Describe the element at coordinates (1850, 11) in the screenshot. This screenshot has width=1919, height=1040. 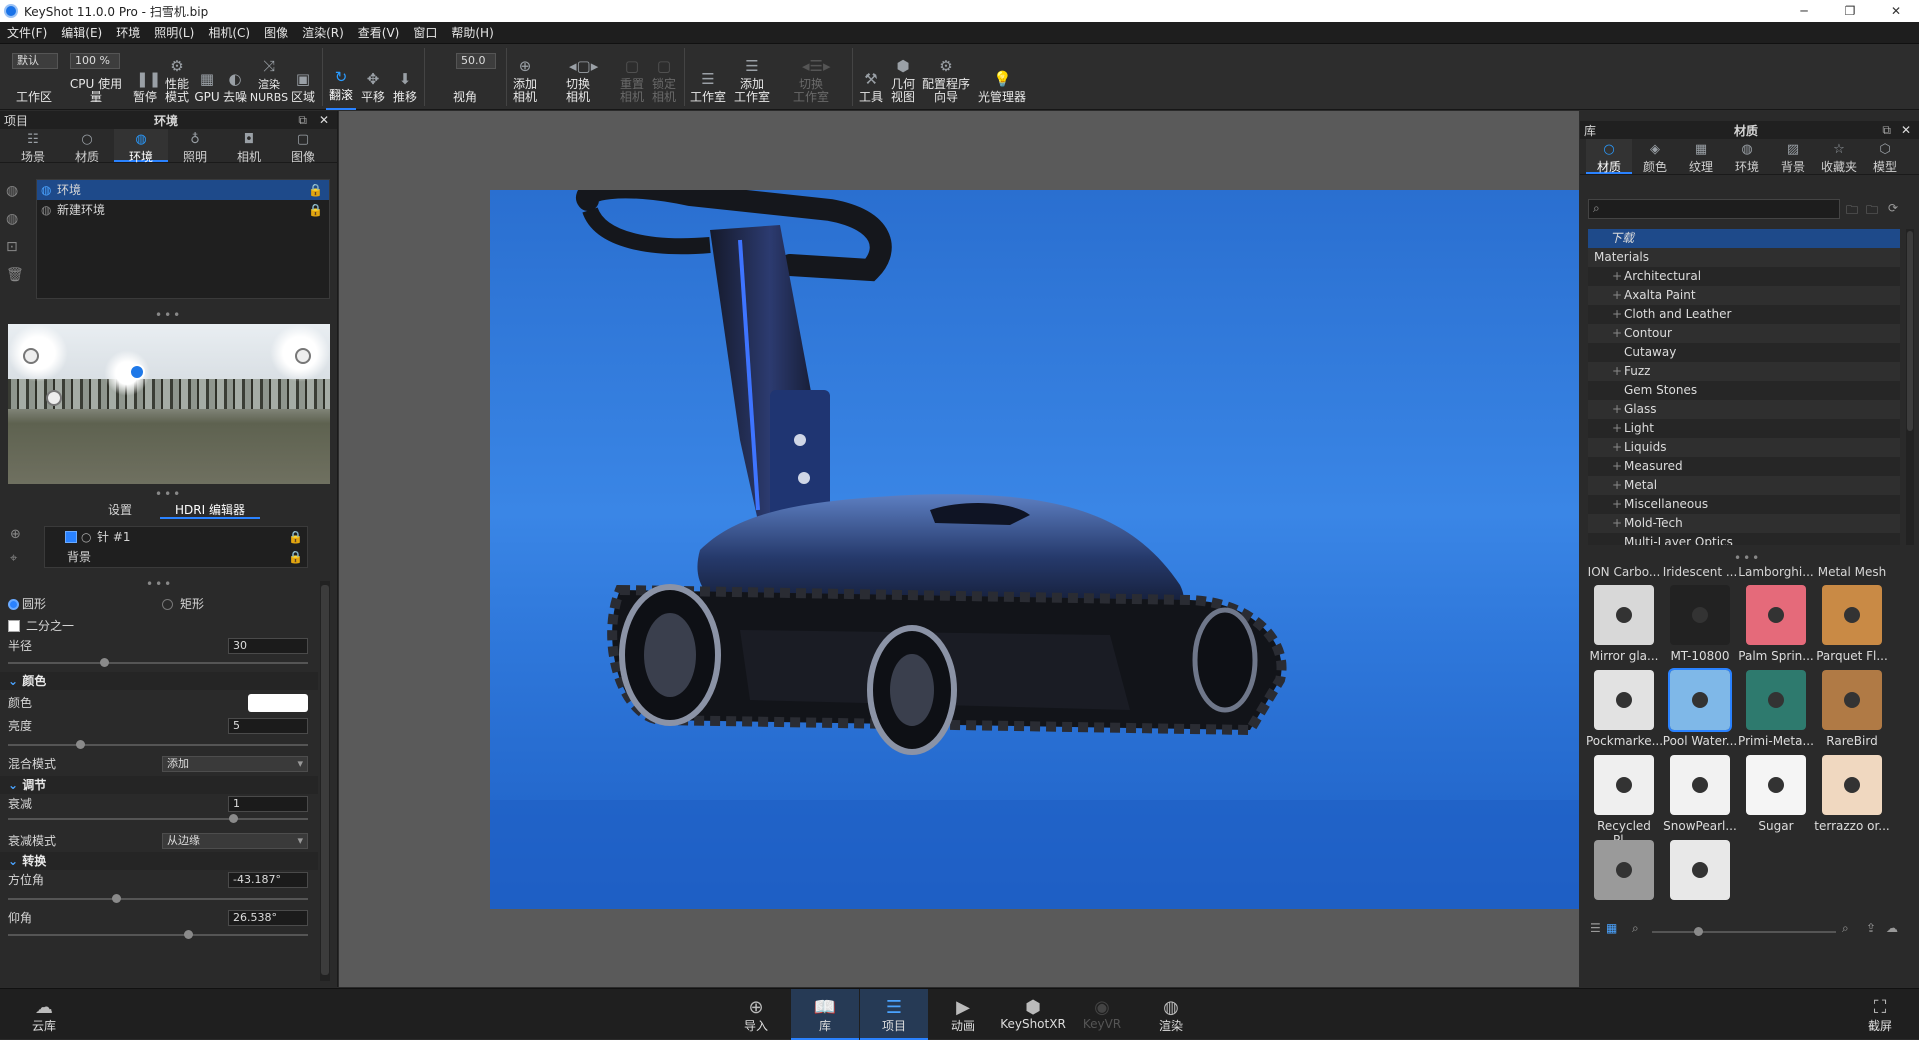
I see `maximize-button: ❐` at that location.